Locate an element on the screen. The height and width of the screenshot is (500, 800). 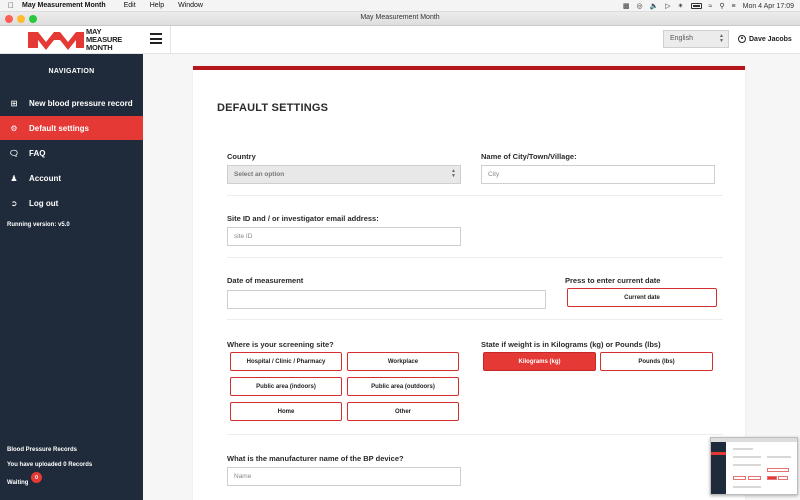
user-circle-icon is located at coordinates (742, 39).